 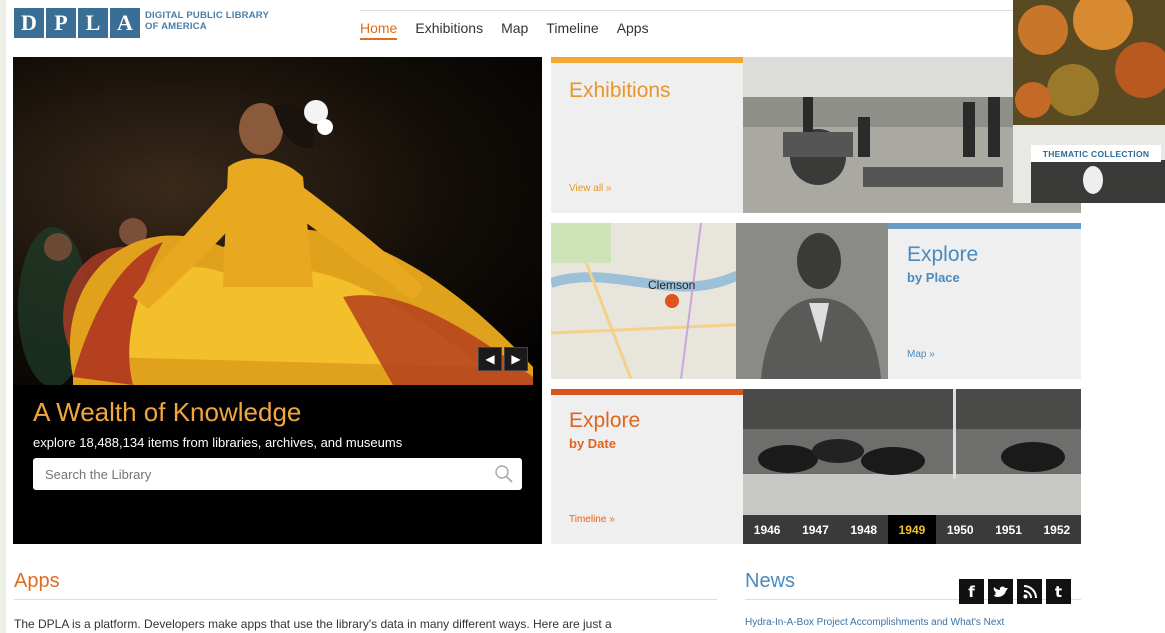 I want to click on explore-date-title: Explore, so click(x=604, y=421).